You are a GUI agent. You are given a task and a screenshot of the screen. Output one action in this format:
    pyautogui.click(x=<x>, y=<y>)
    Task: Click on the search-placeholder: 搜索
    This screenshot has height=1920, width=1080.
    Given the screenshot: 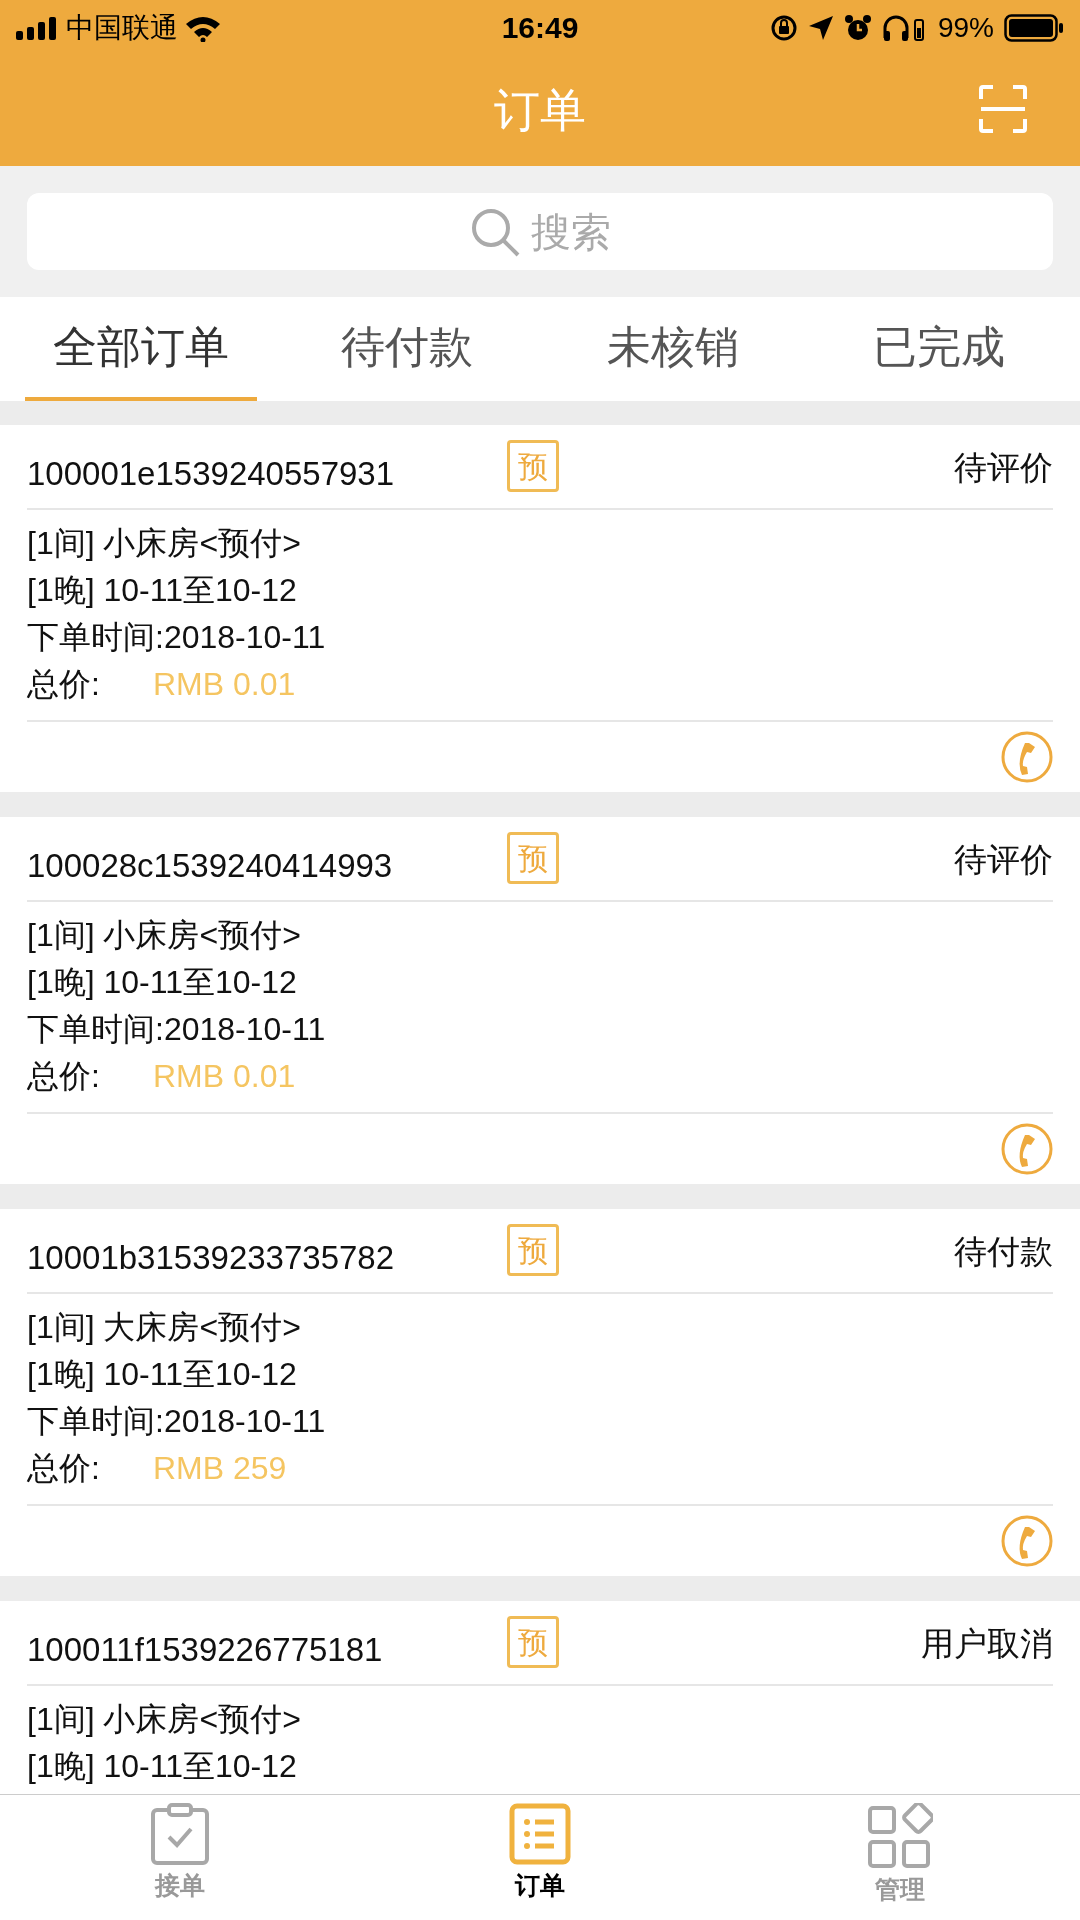 What is the action you would take?
    pyautogui.click(x=571, y=232)
    